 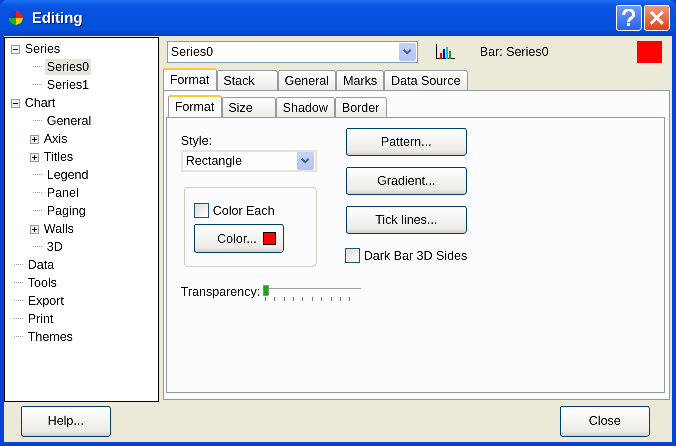 What do you see at coordinates (43, 283) in the screenshot?
I see `tree-item: Tools` at bounding box center [43, 283].